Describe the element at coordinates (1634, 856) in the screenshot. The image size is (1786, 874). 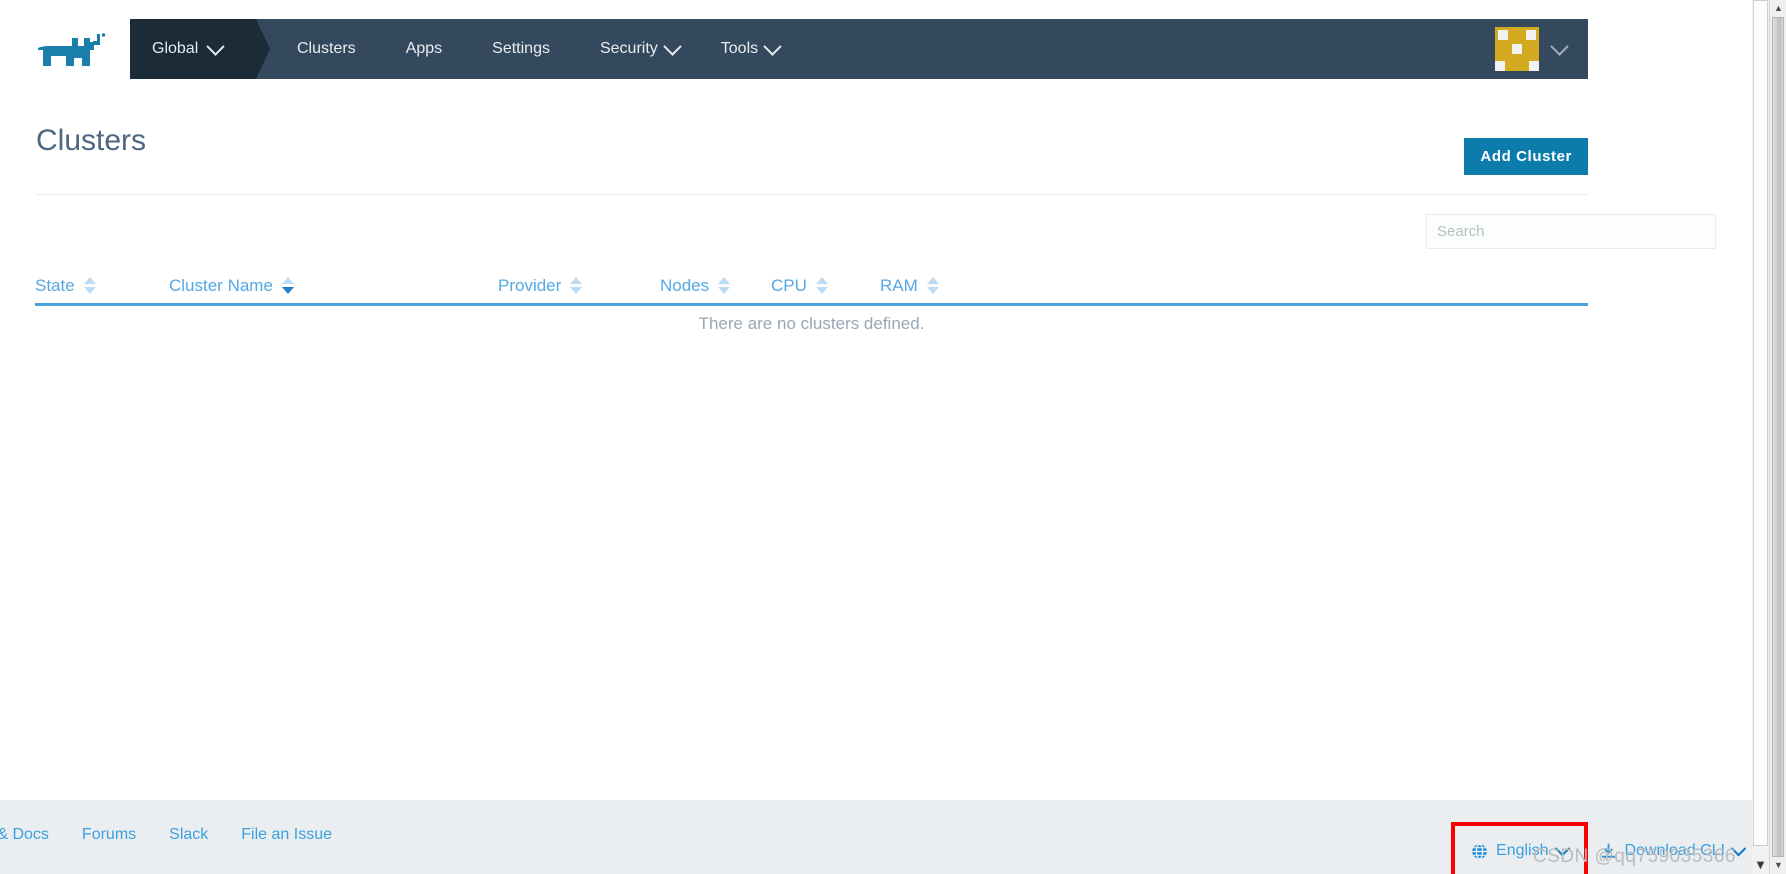
I see `watermark: CSDN @qq759035366` at that location.